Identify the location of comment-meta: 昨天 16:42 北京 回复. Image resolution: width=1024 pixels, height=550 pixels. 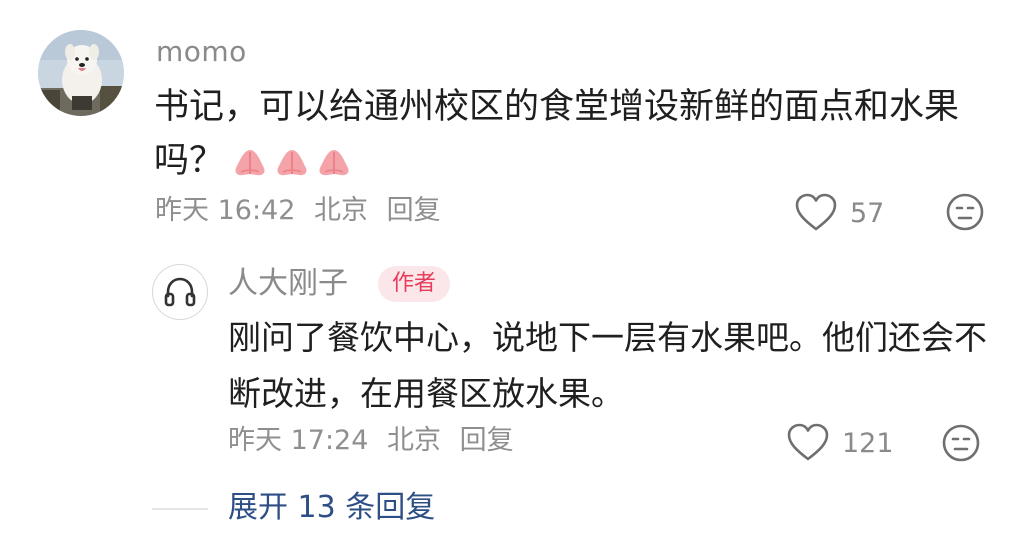
(298, 211).